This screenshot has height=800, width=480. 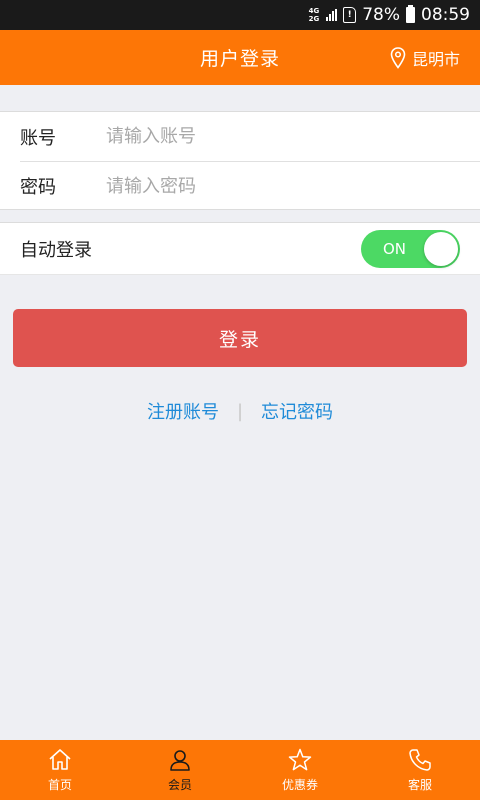 I want to click on battery-percentage: 78%, so click(x=381, y=15).